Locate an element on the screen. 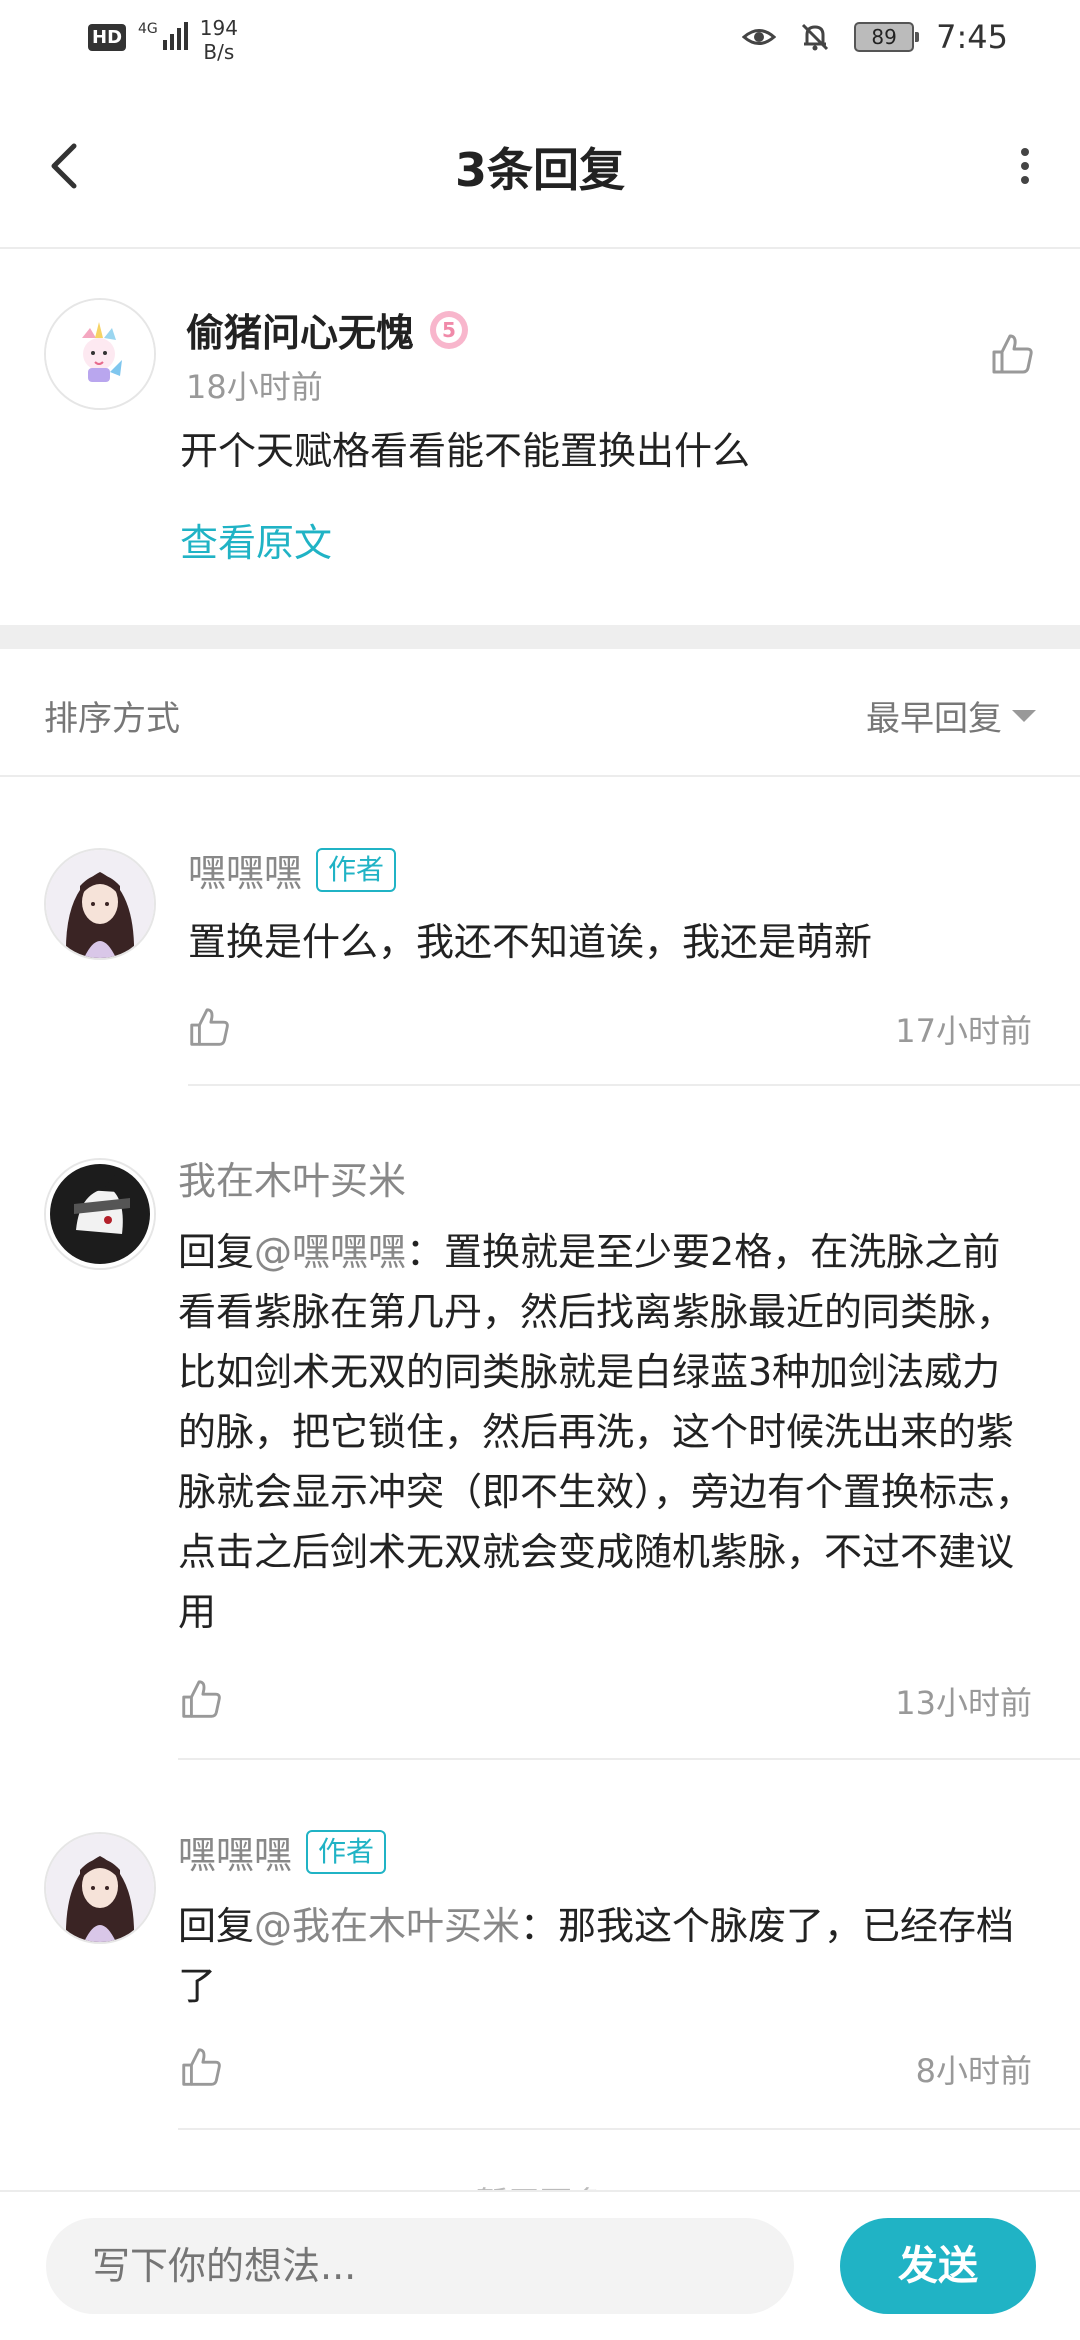 This screenshot has width=1080, height=2340. sort-dropdown: 最早回复 is located at coordinates (951, 715).